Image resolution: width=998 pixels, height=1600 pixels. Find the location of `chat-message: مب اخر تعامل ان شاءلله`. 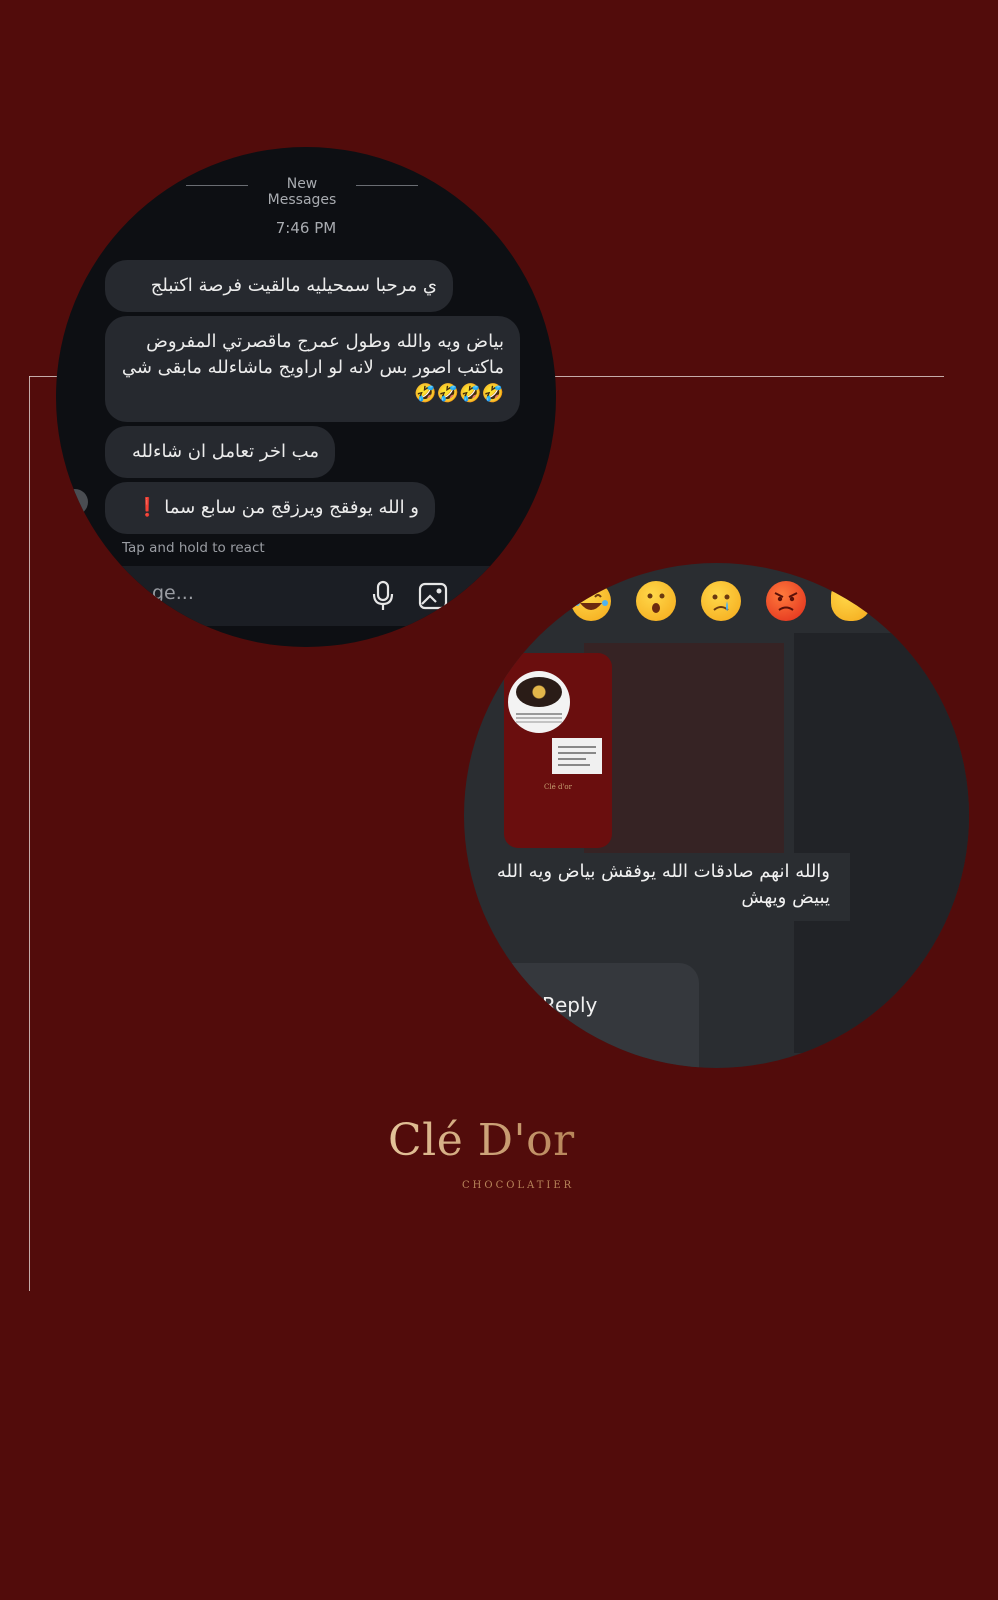

chat-message: مب اخر تعامل ان شاءلله is located at coordinates (220, 452).